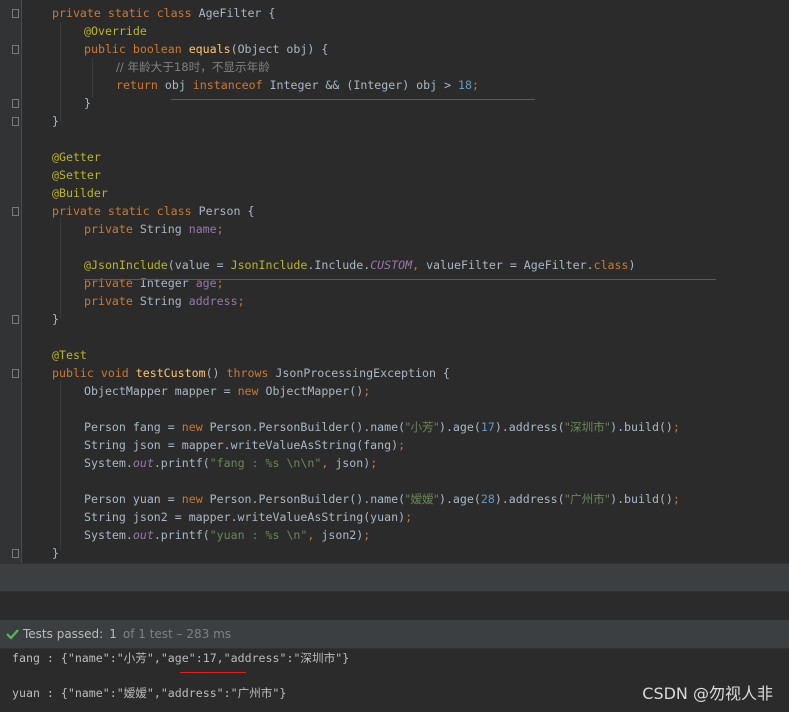 This screenshot has width=789, height=712. Describe the element at coordinates (149, 693) in the screenshot. I see `console-output-line-2: yuan : {"name":"嫒嫒","address":"广州市"}` at that location.